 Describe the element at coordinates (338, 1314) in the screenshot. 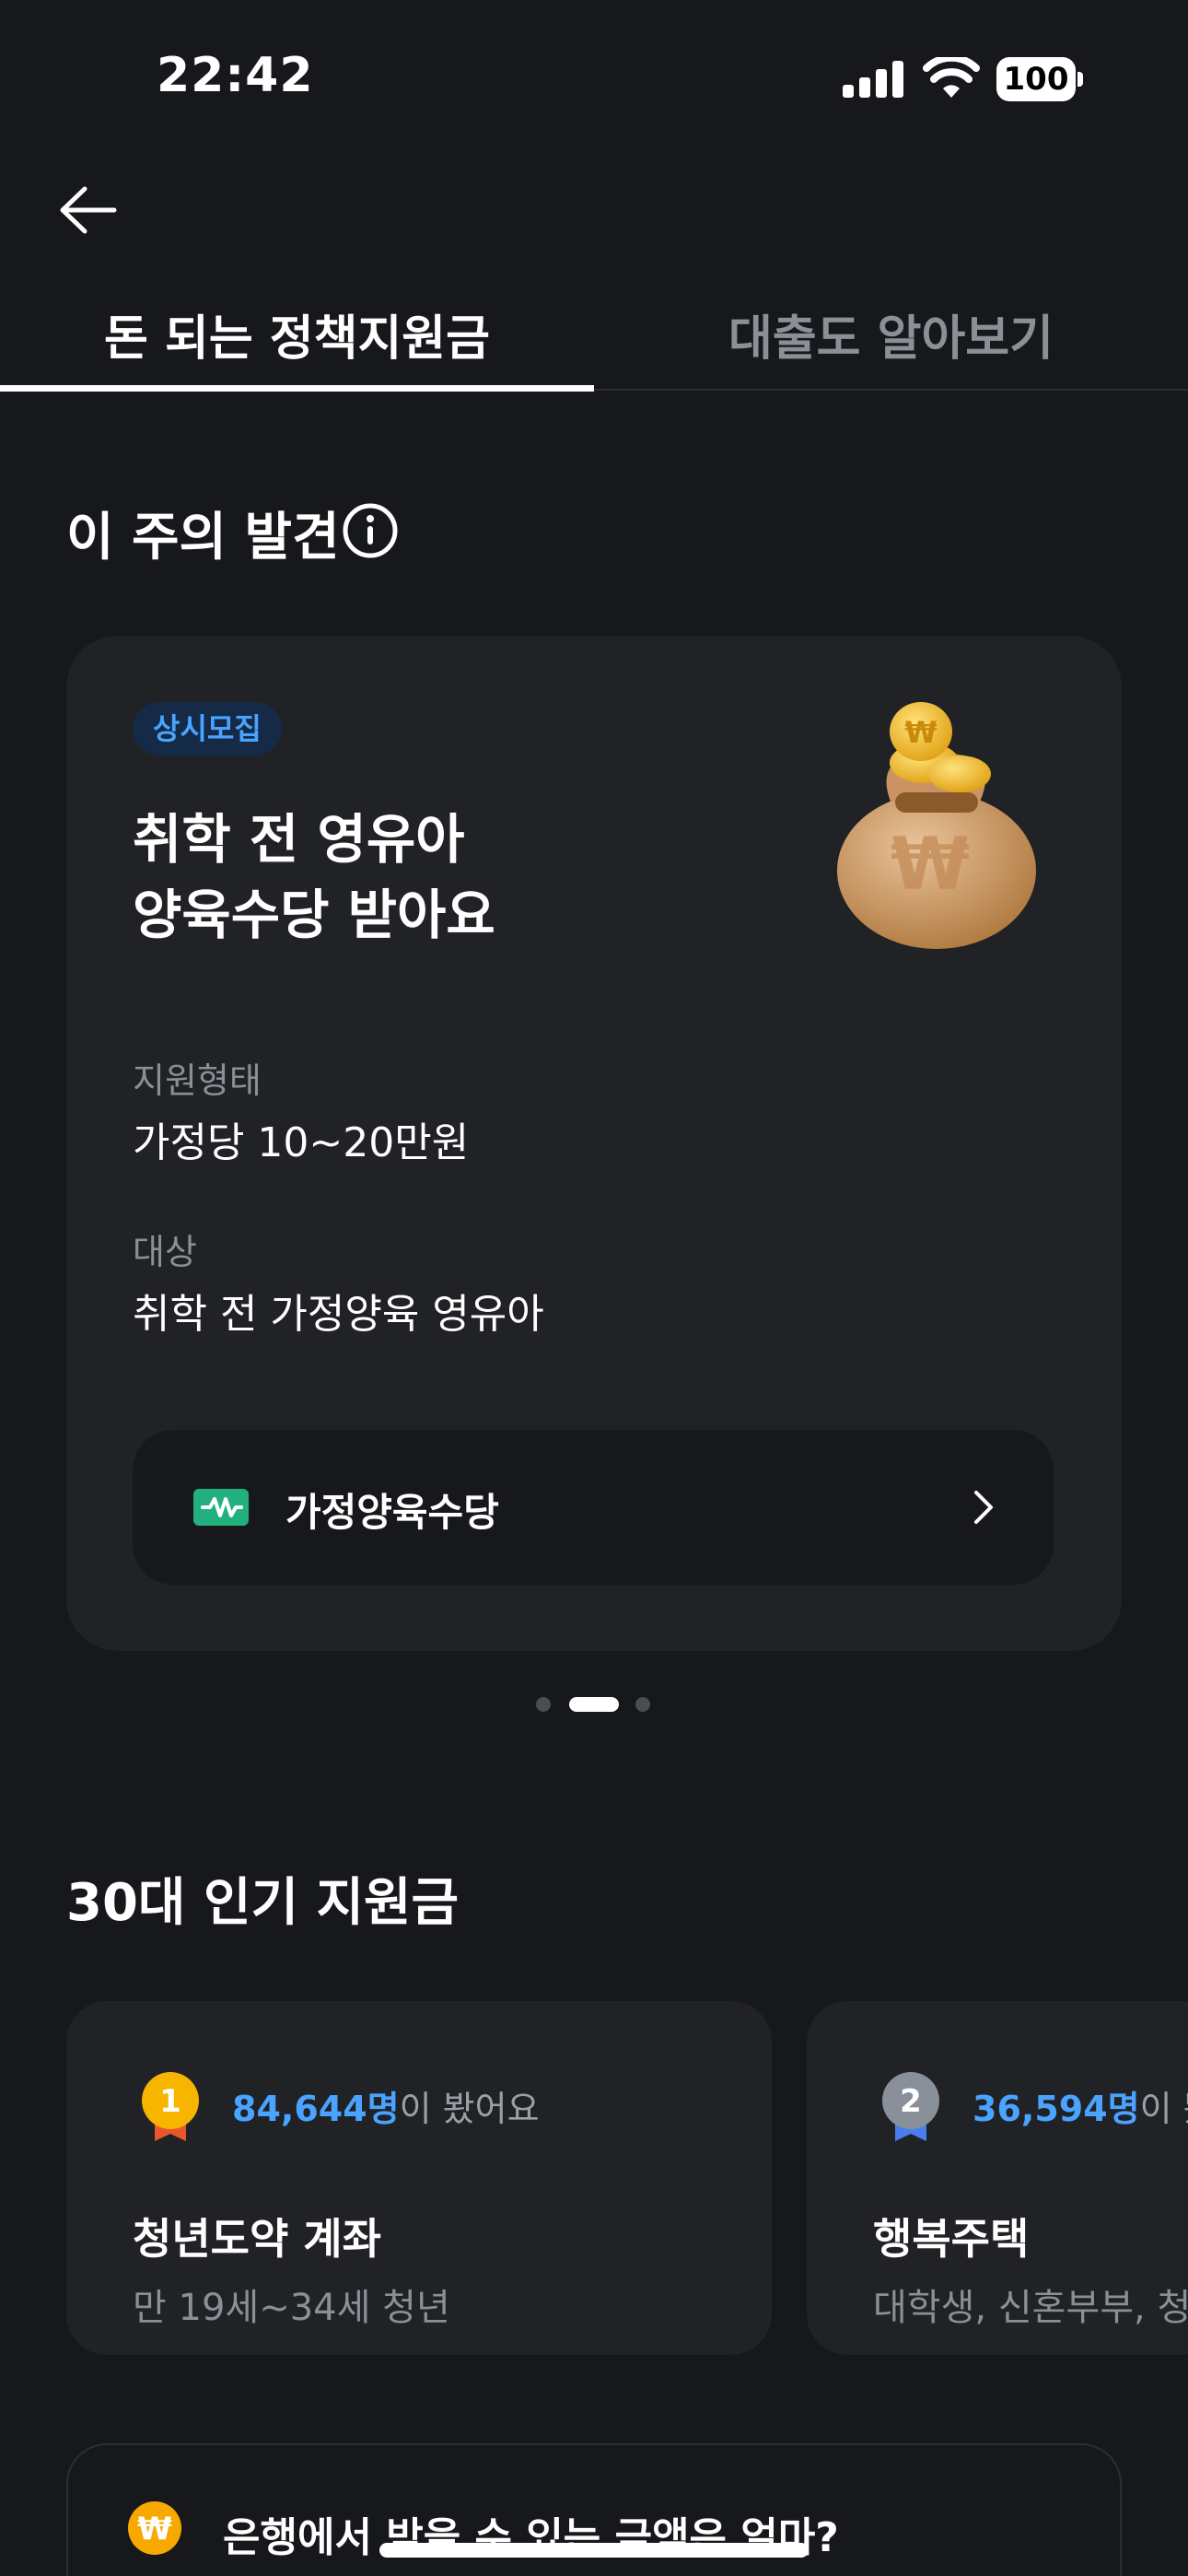

I see `target-value: 취학 전 가정양육 영유아` at that location.